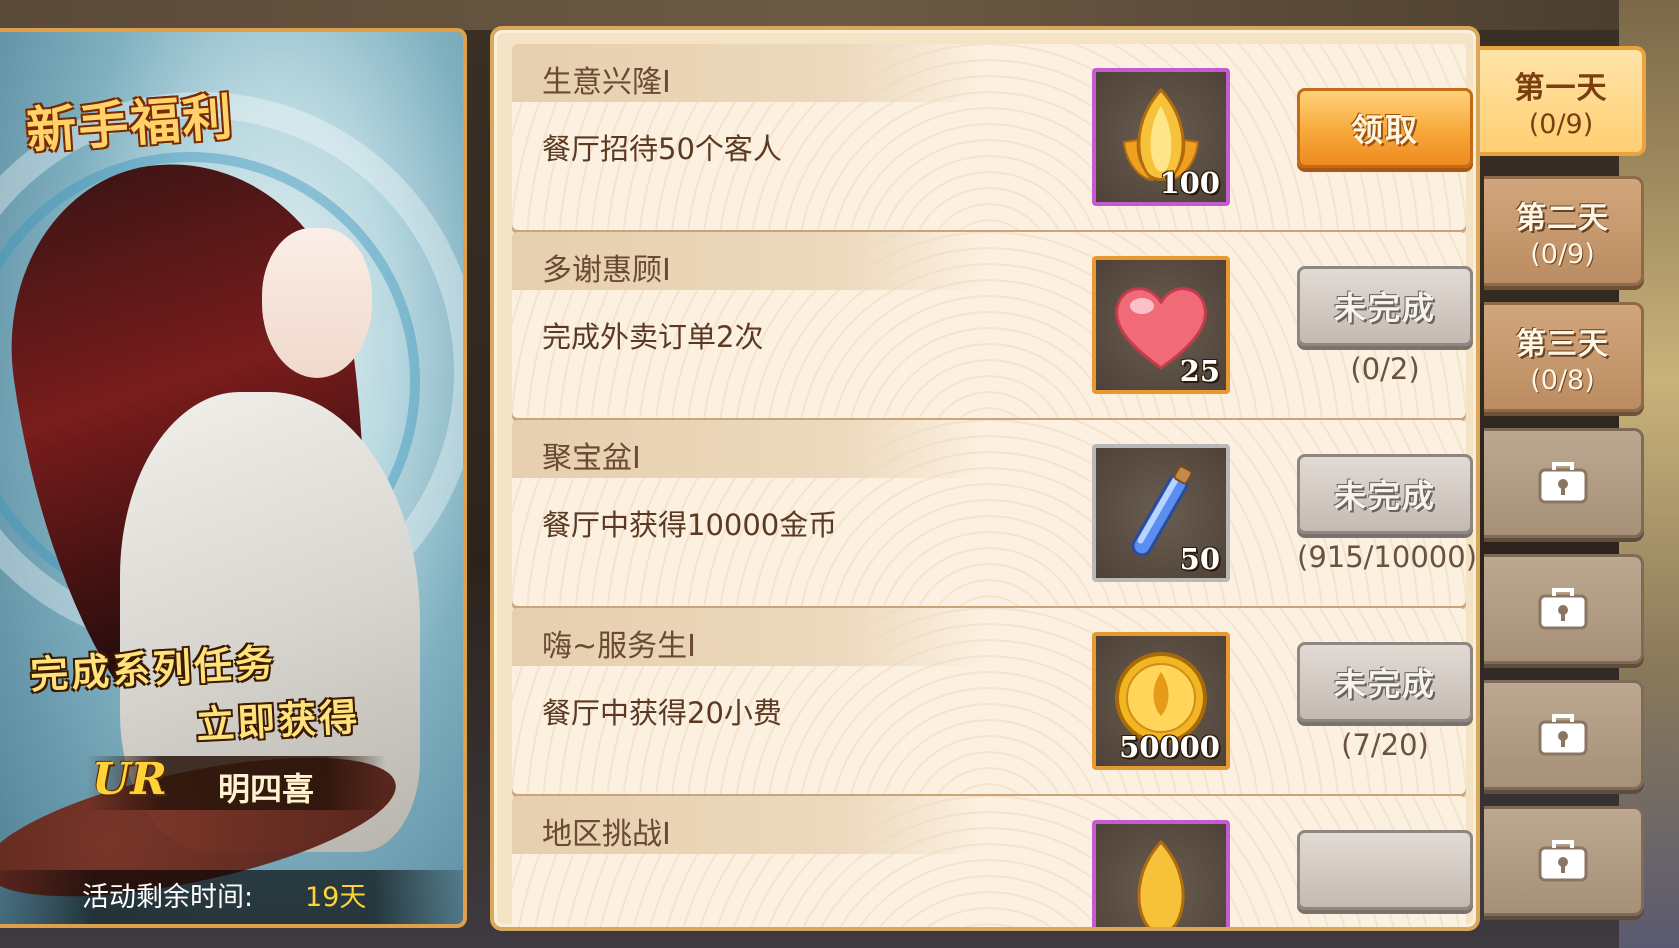 This screenshot has height=948, width=1679. I want to click on reward-slot: 50000, so click(1161, 701).